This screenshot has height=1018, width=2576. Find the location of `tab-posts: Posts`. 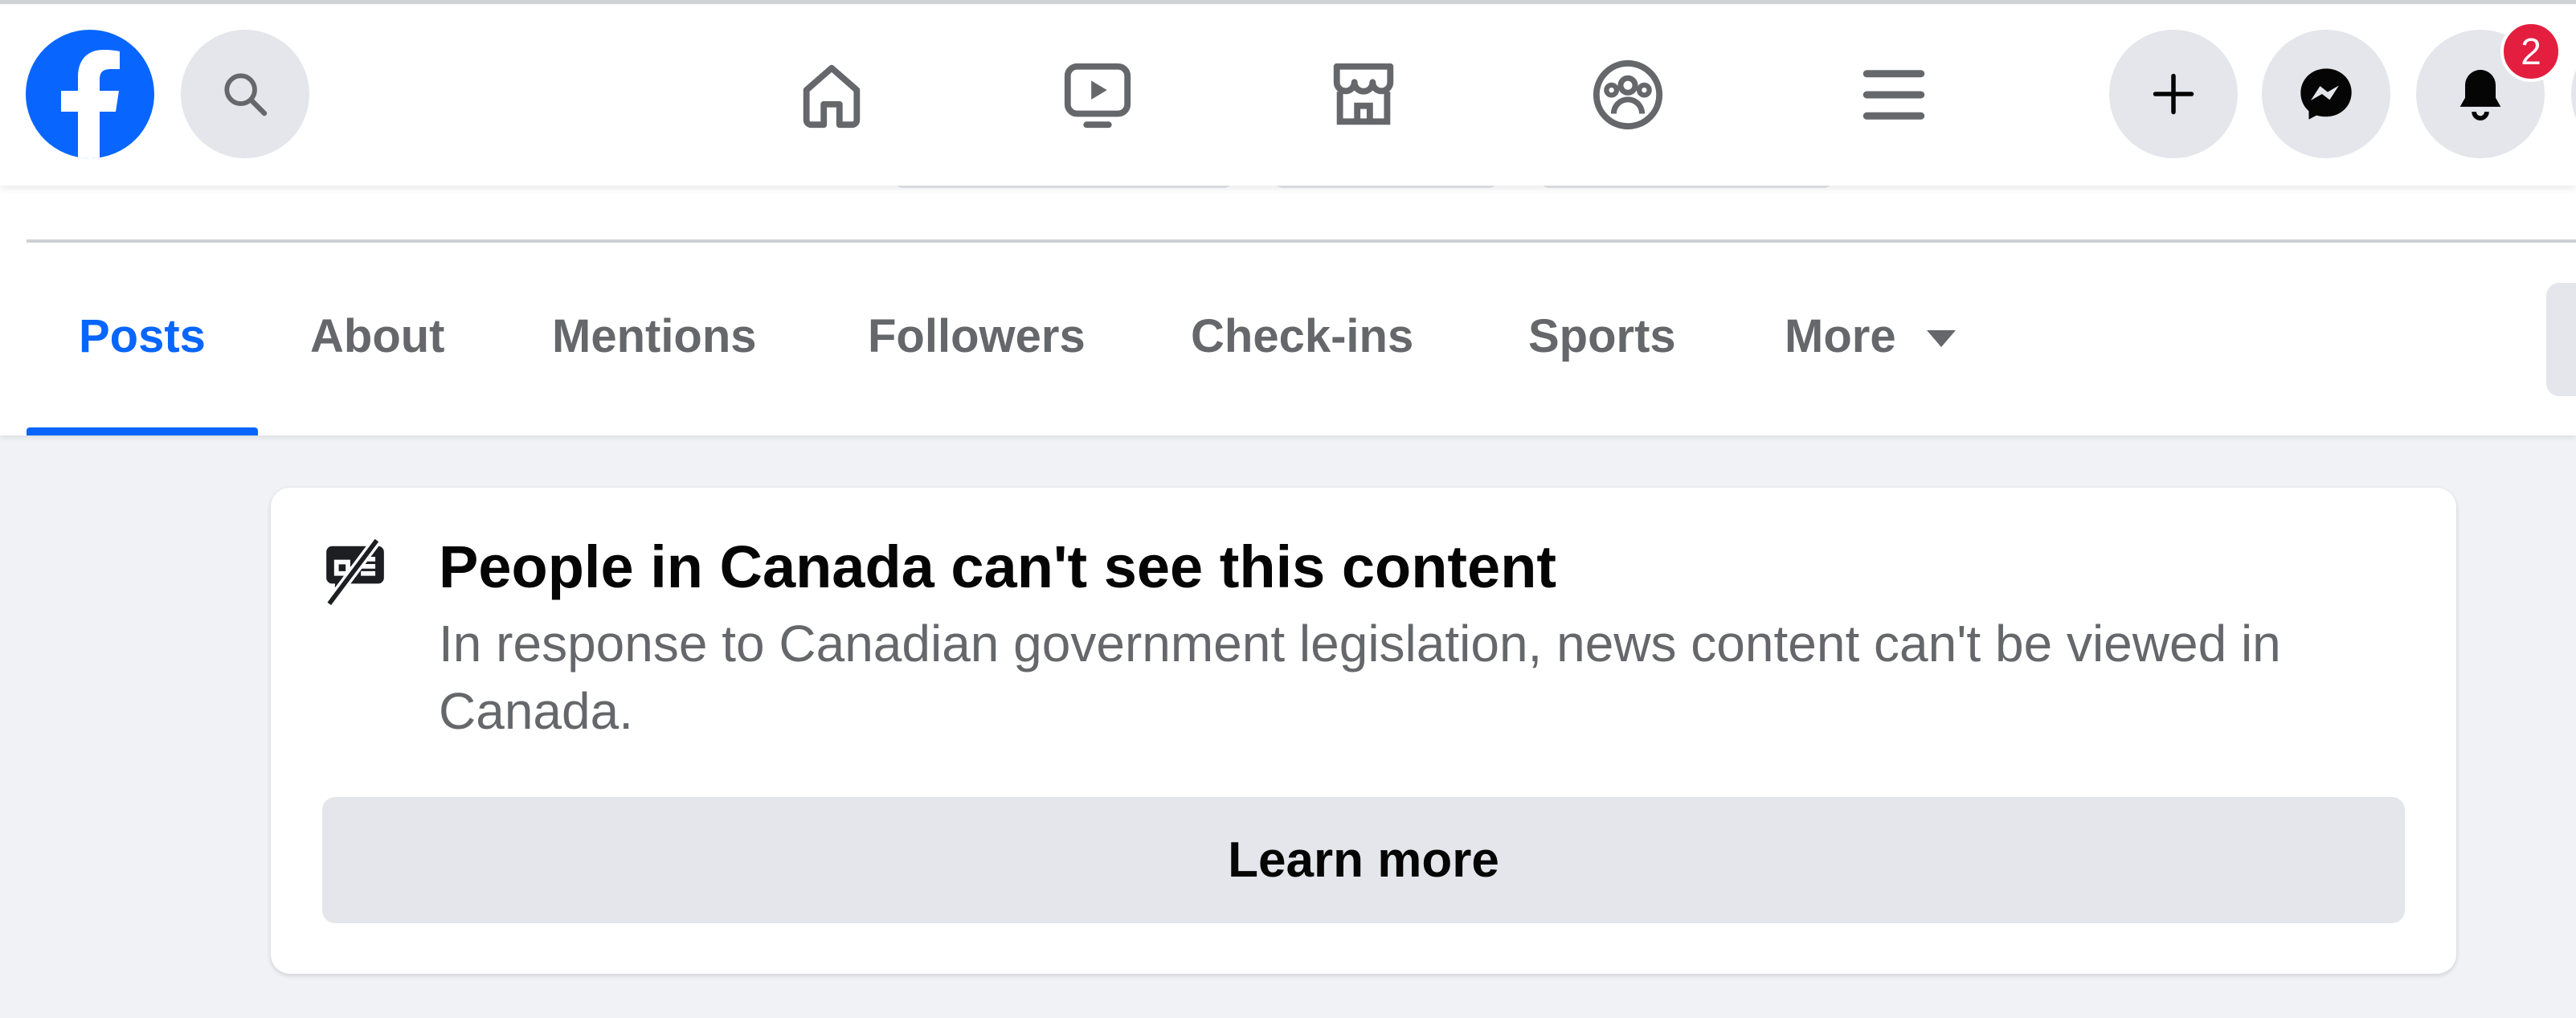

tab-posts: Posts is located at coordinates (142, 336).